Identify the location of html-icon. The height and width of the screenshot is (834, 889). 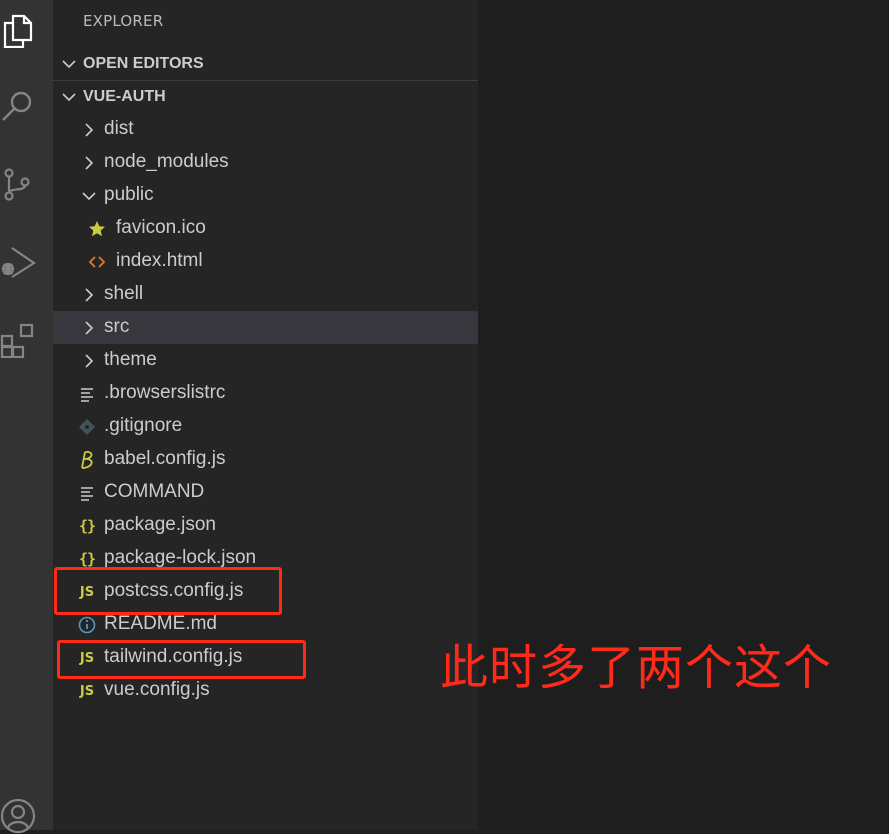
(97, 262).